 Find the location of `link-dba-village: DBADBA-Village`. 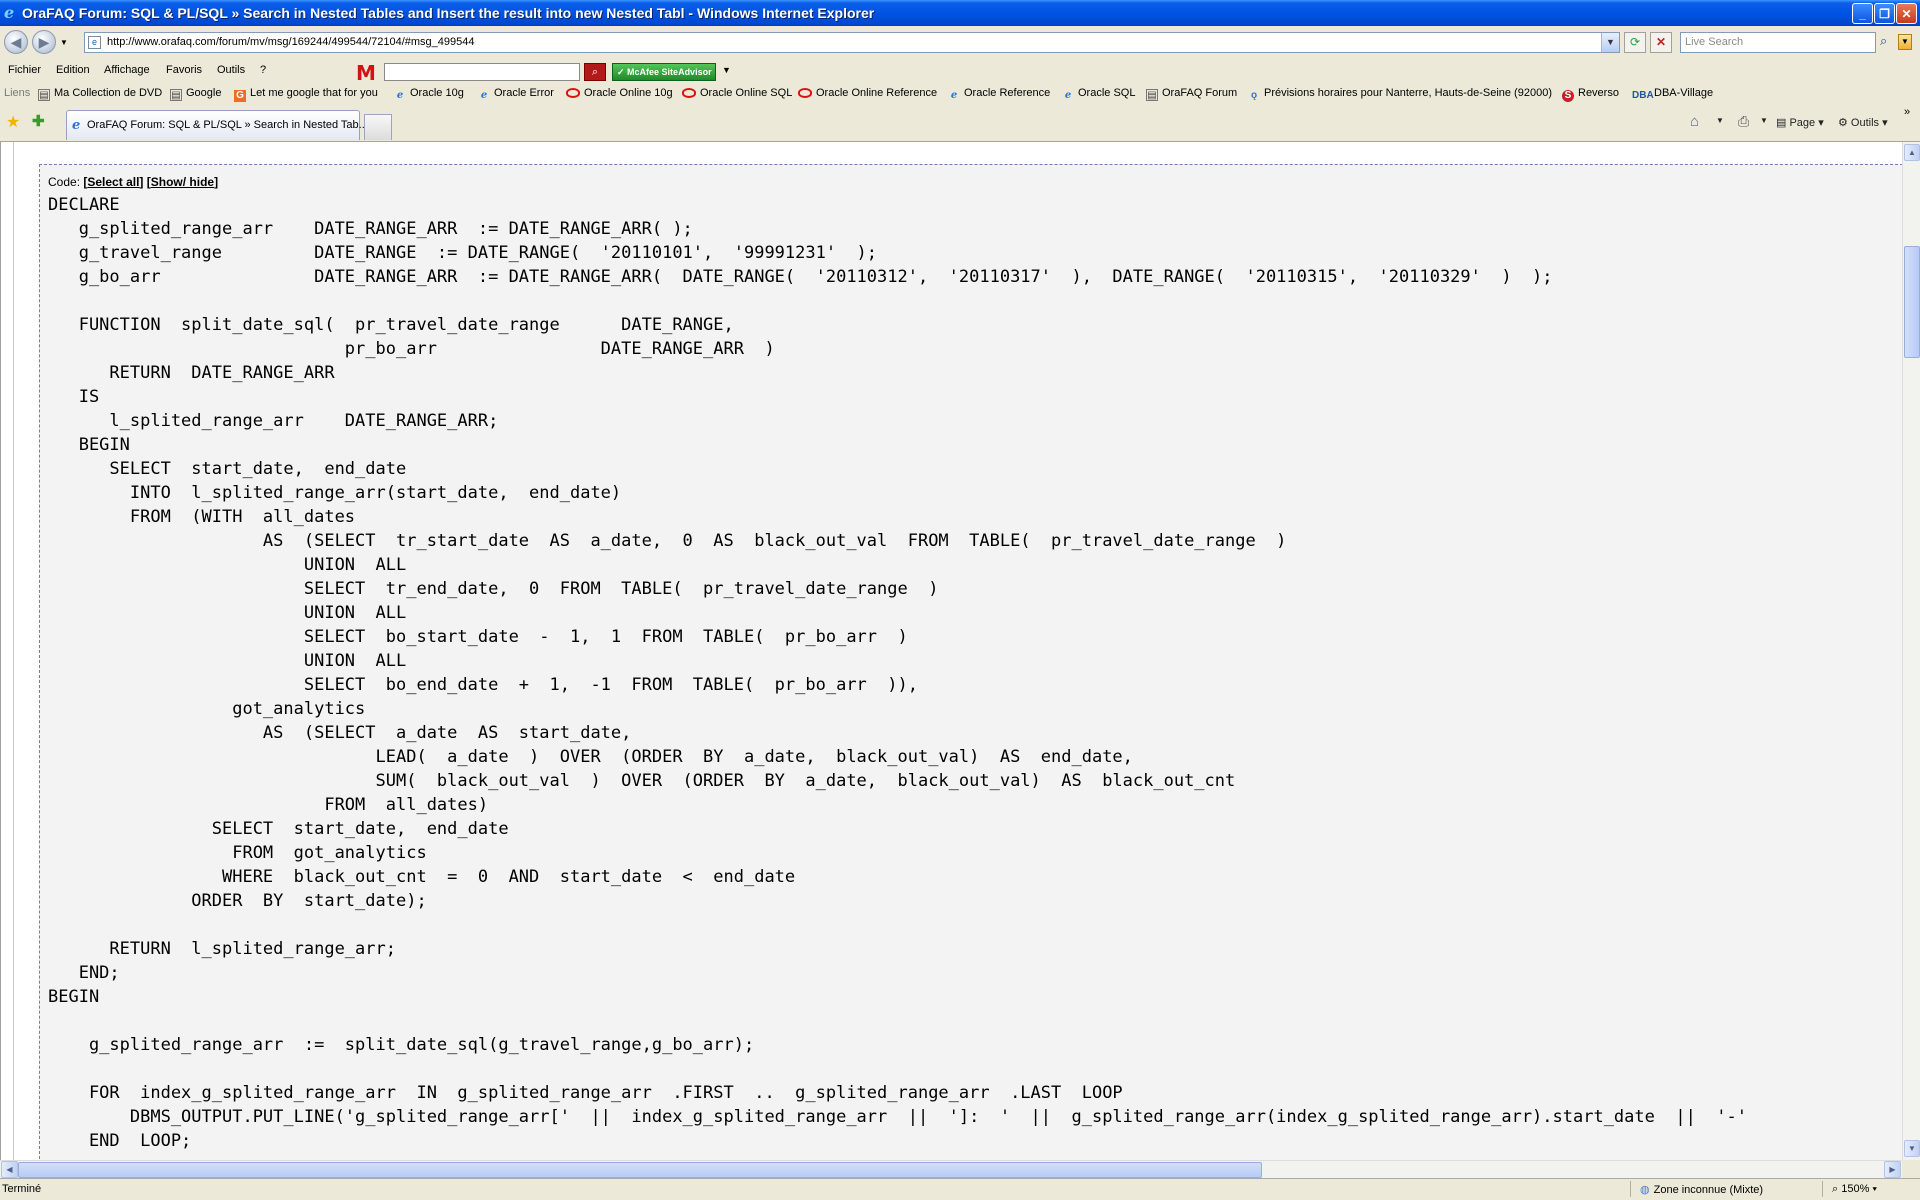

link-dba-village: DBADBA-Village is located at coordinates (1672, 94).